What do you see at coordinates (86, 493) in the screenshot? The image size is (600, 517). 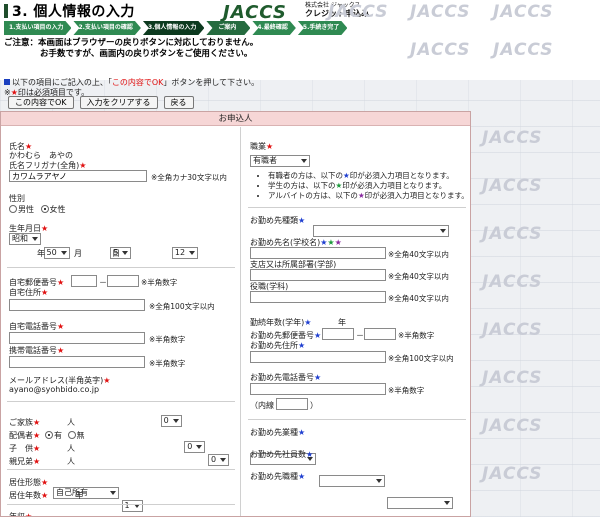 I see `residence-select: 自己所有` at bounding box center [86, 493].